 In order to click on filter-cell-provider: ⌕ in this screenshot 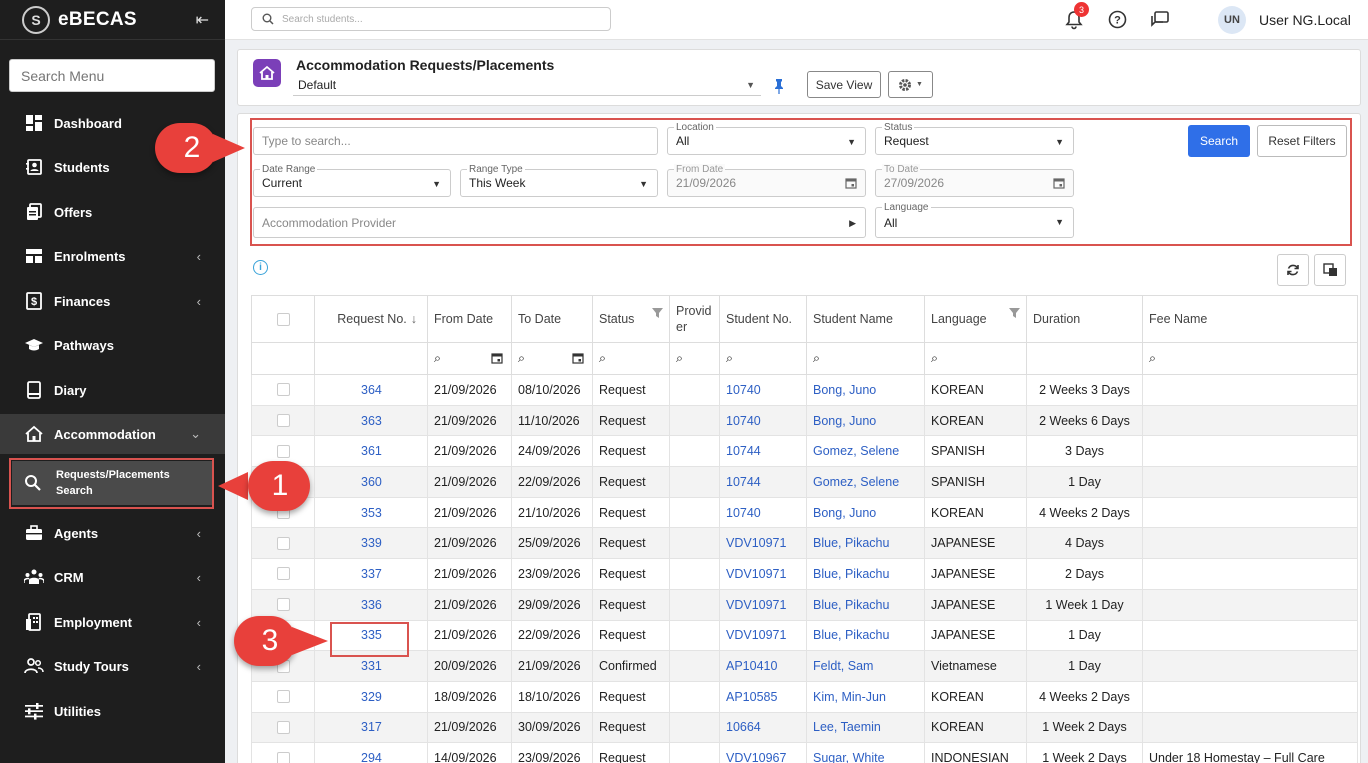, I will do `click(694, 358)`.